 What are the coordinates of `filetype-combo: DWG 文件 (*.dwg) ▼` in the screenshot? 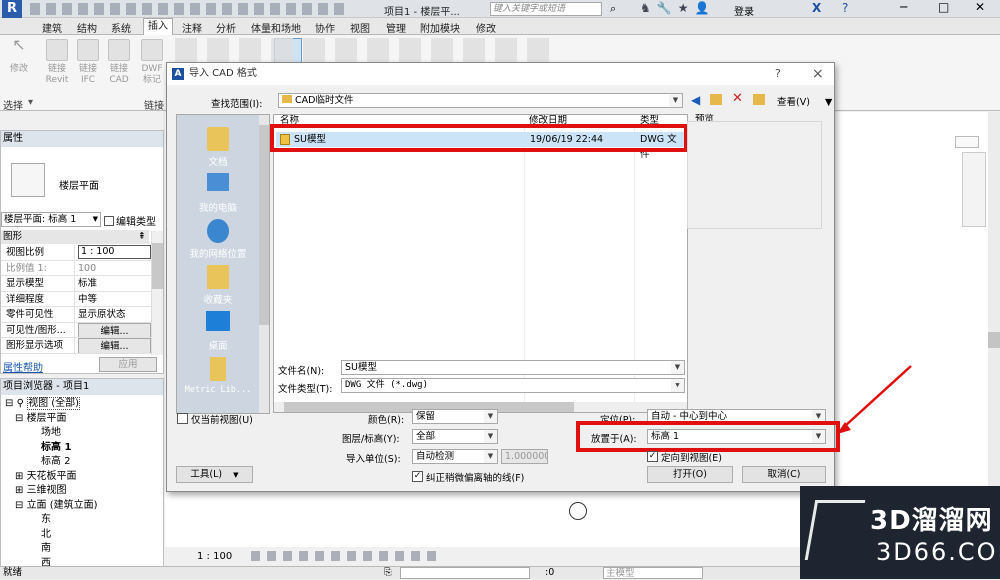 It's located at (513, 385).